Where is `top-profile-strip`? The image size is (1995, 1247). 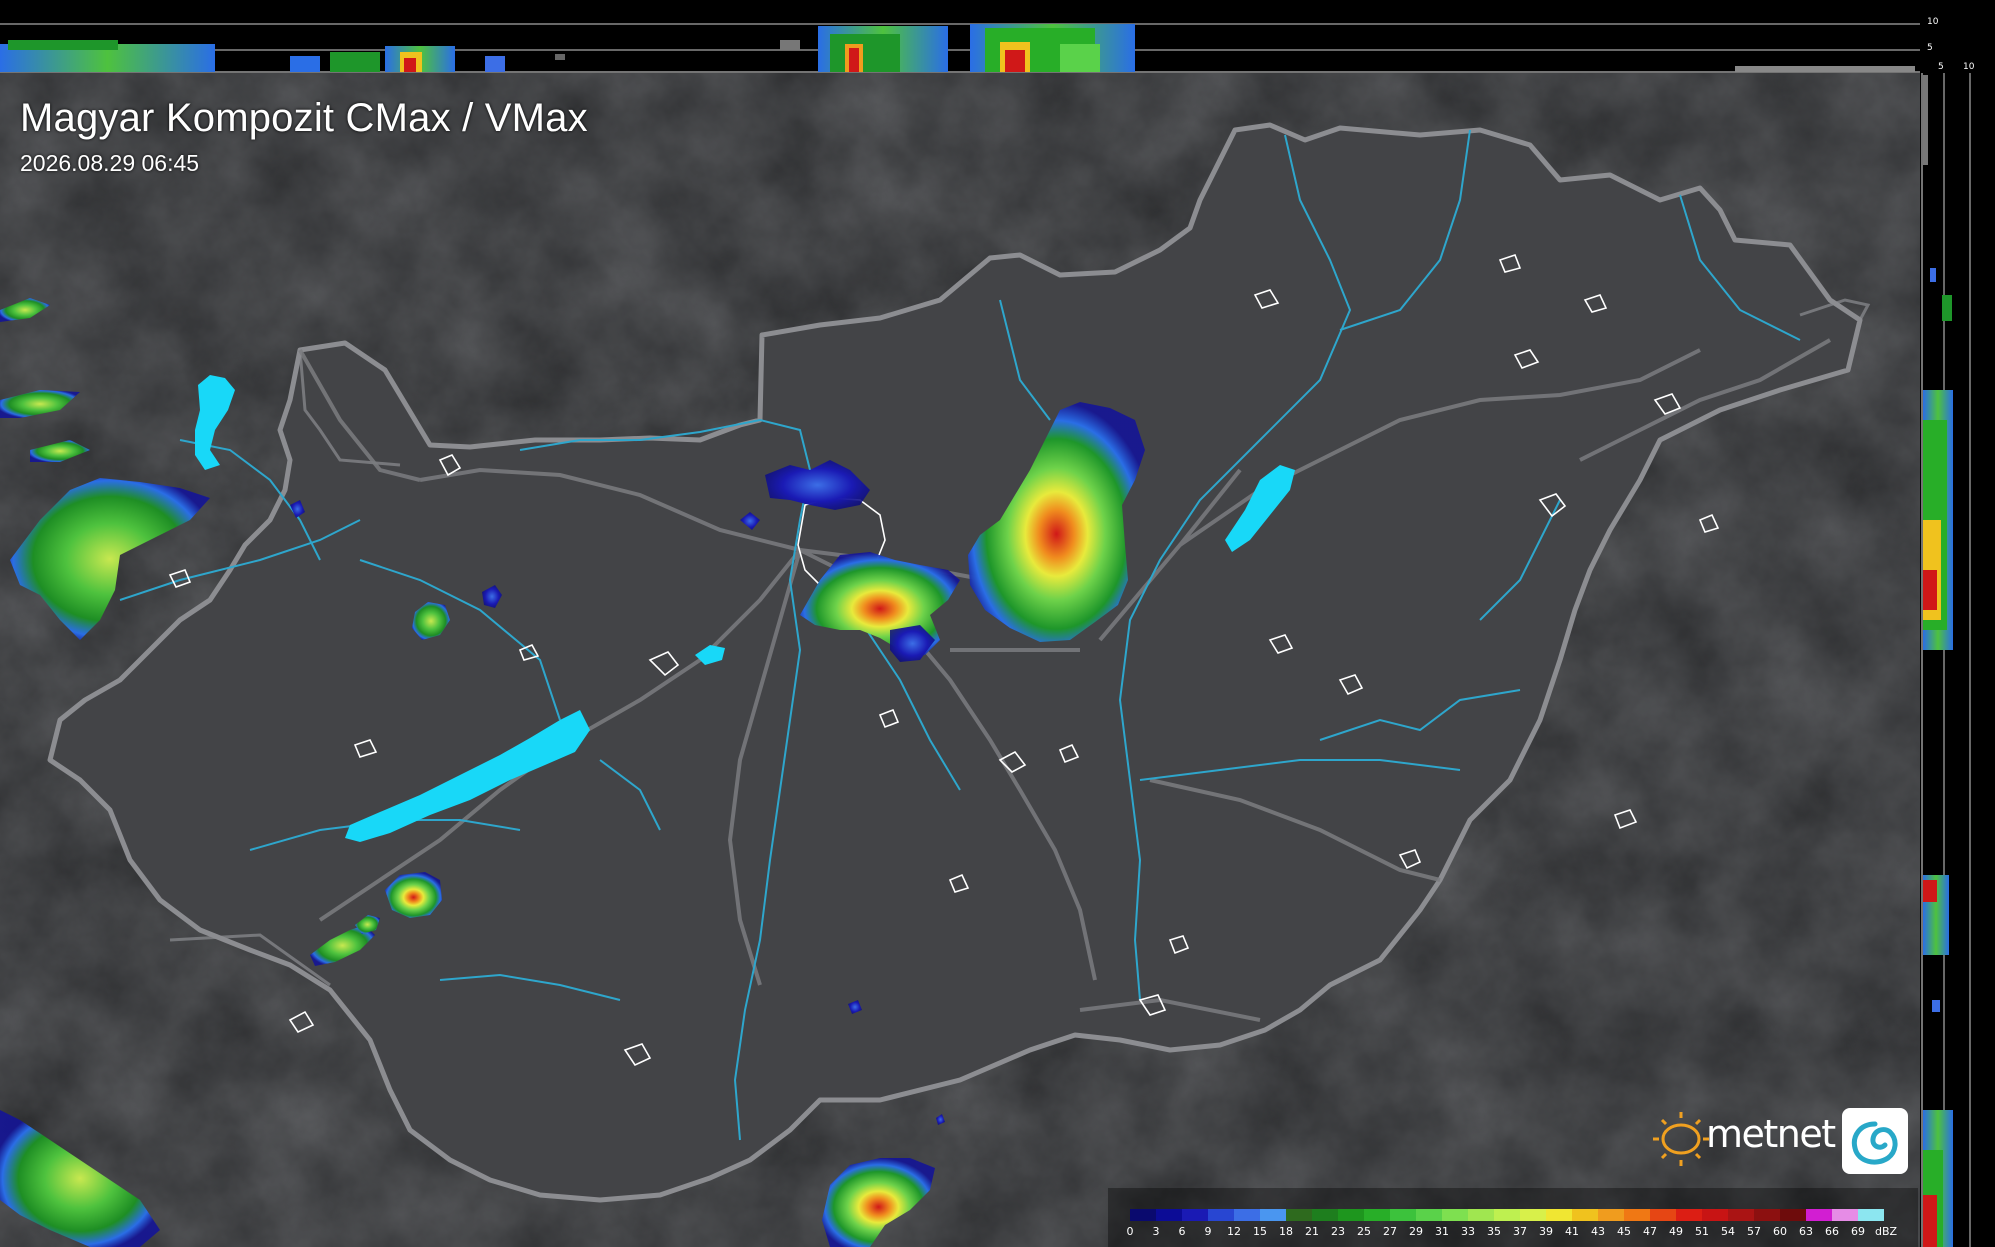 top-profile-strip is located at coordinates (960, 36).